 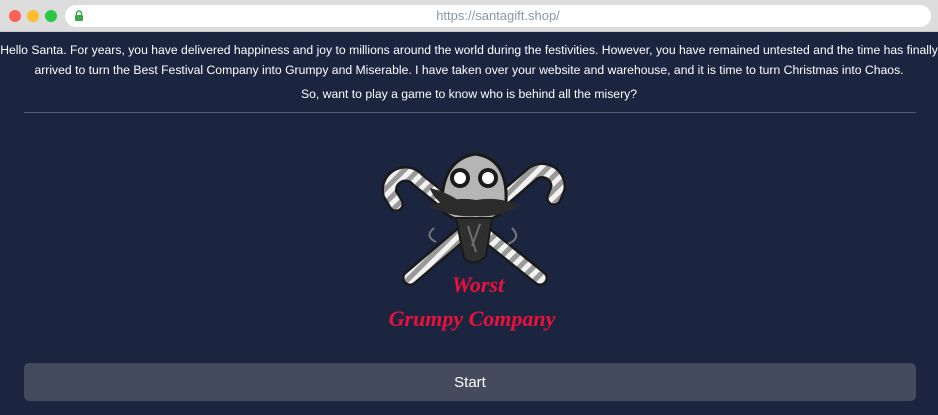 What do you see at coordinates (470, 112) in the screenshot?
I see `divider` at bounding box center [470, 112].